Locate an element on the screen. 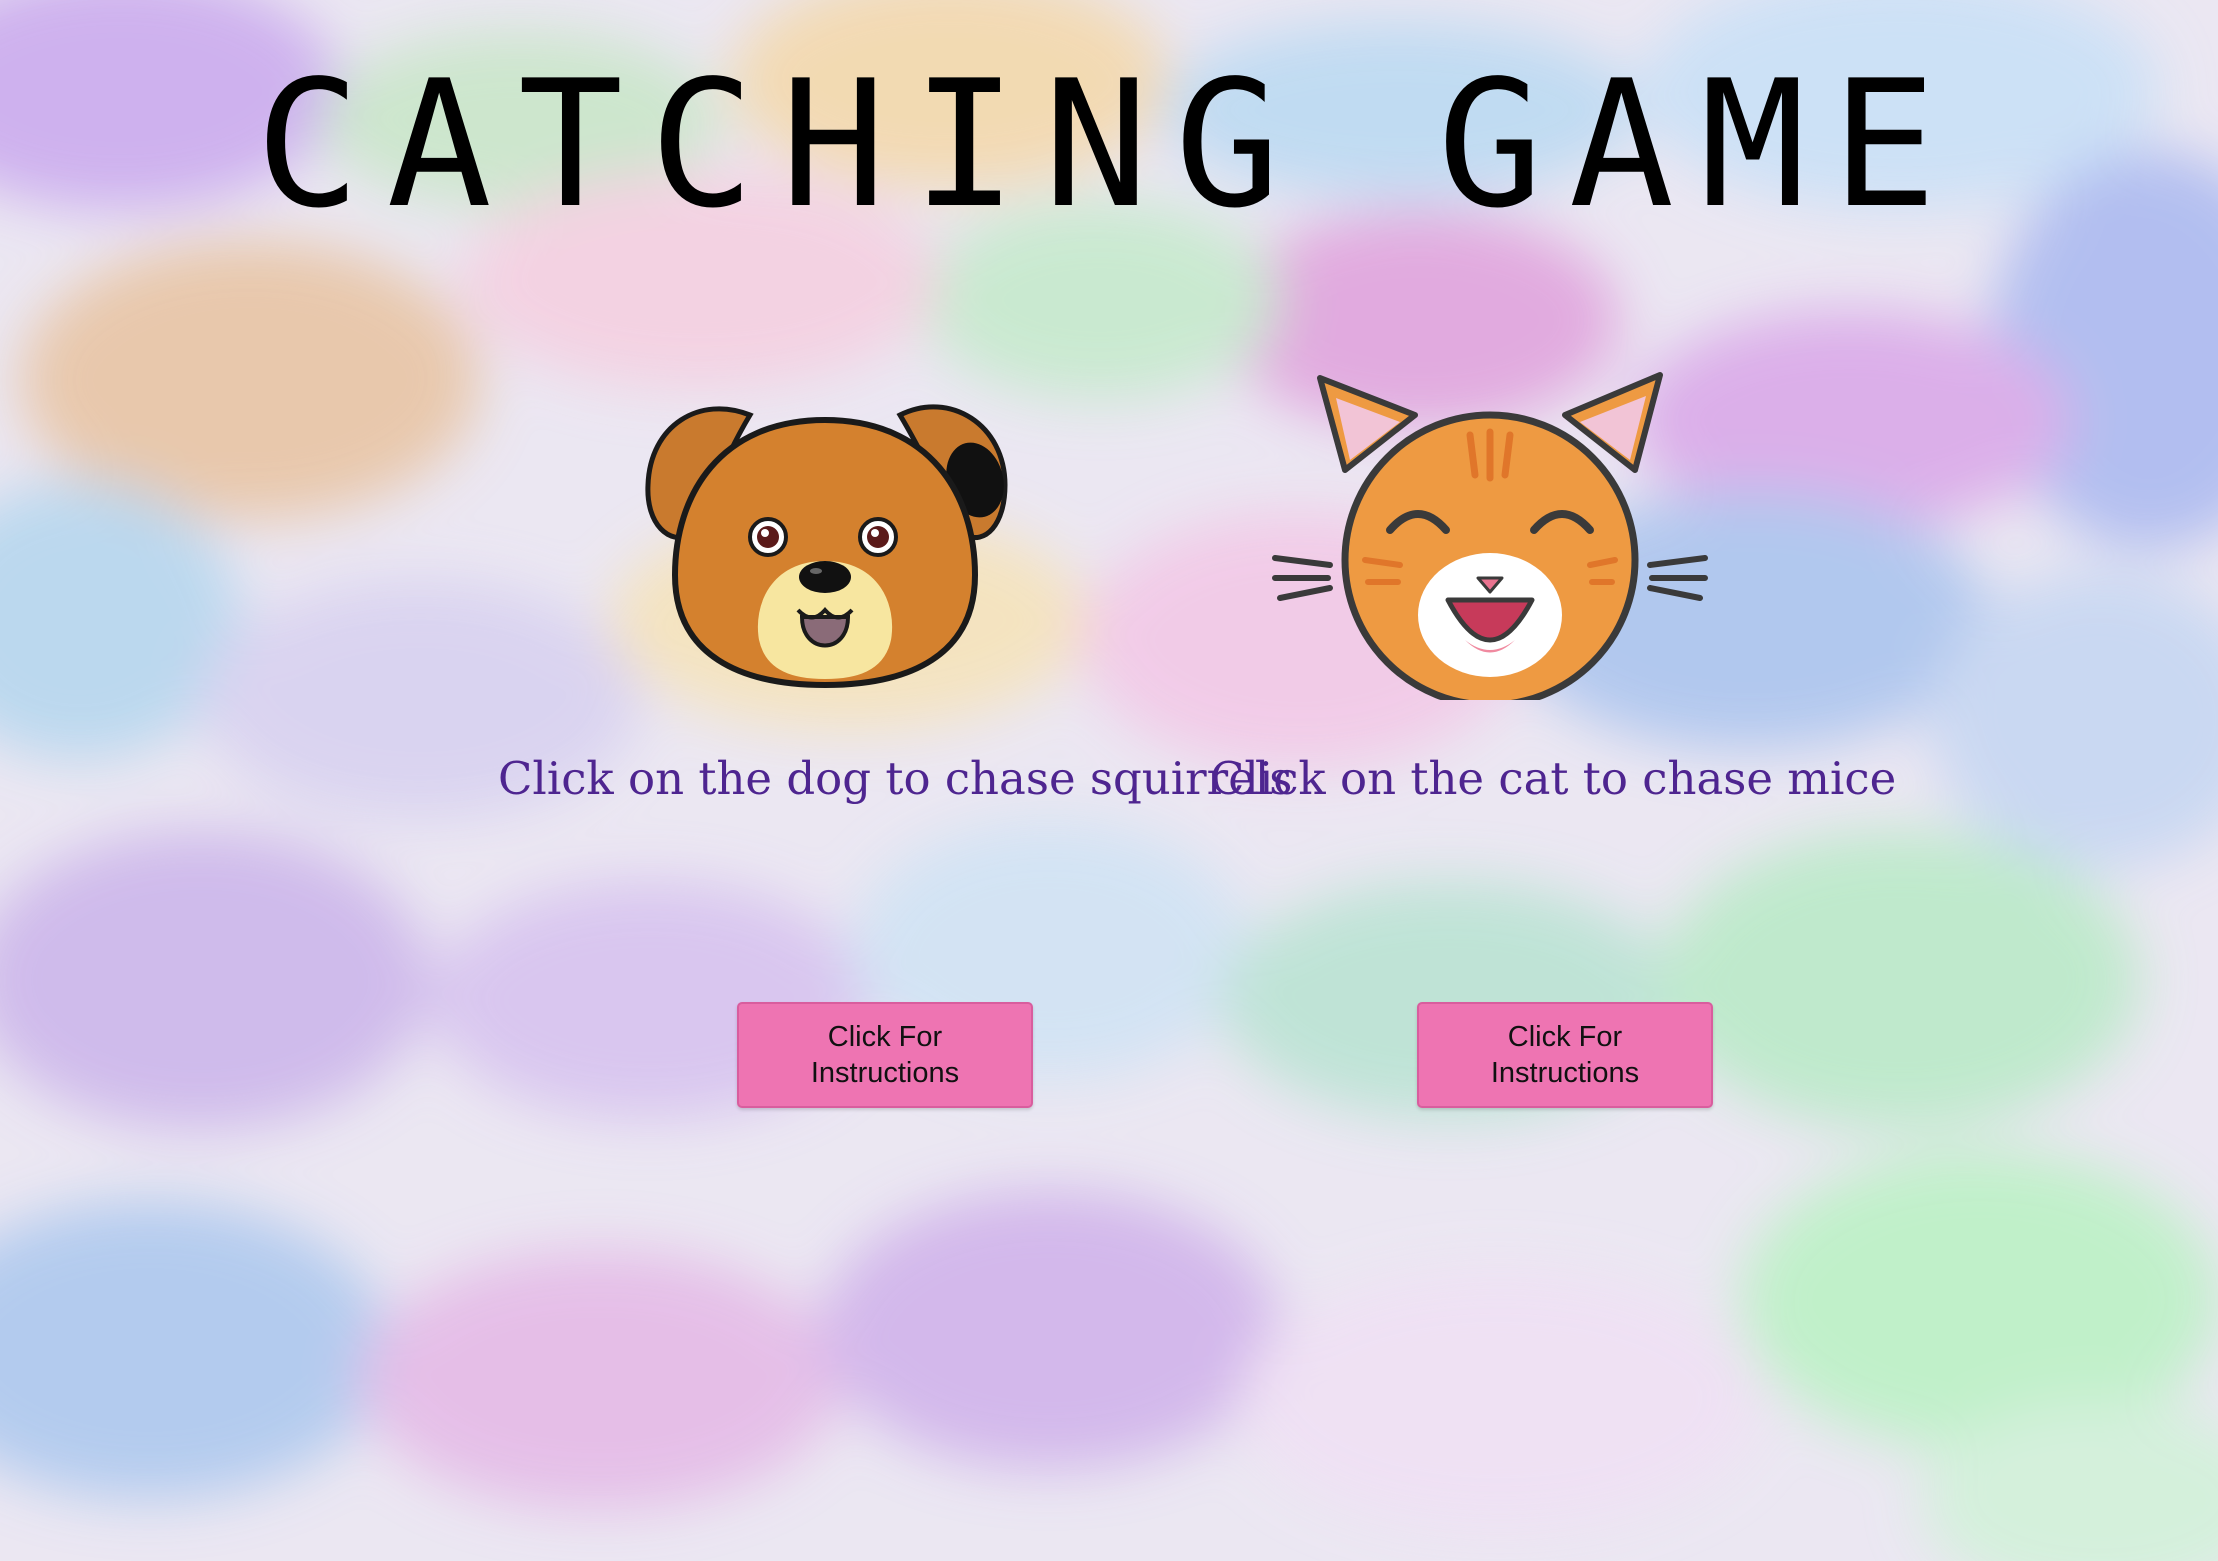  cat-instructions-button: Click For Instructions is located at coordinates (1565, 1055).